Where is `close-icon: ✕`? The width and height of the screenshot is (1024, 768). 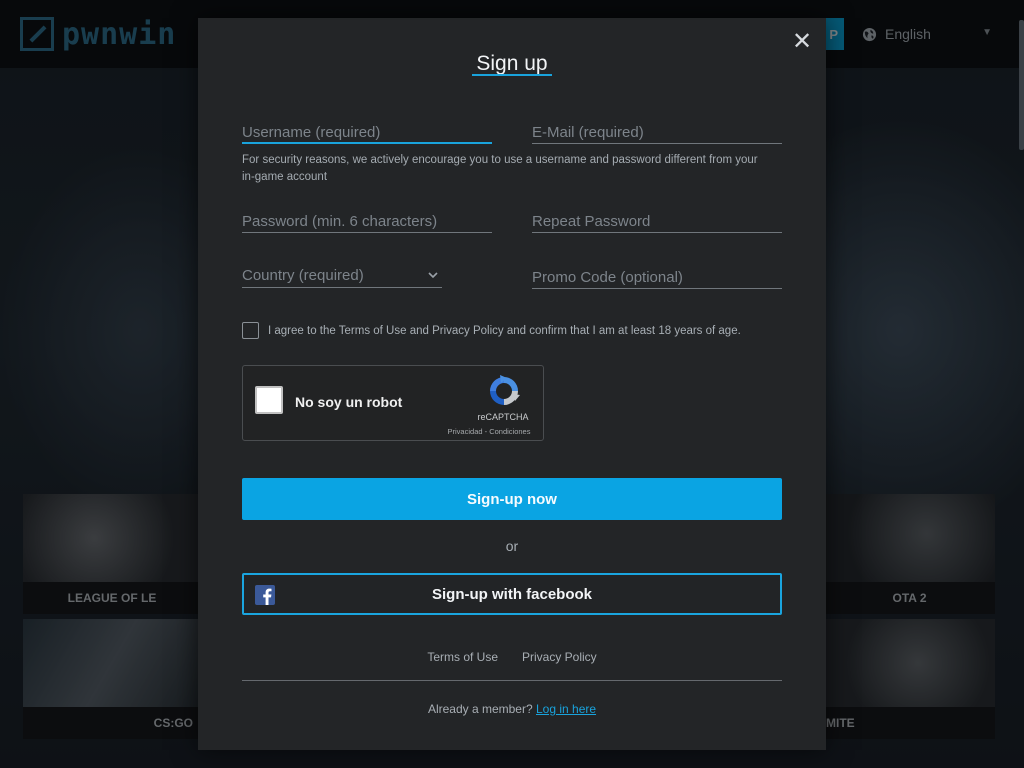
close-icon: ✕ is located at coordinates (802, 41).